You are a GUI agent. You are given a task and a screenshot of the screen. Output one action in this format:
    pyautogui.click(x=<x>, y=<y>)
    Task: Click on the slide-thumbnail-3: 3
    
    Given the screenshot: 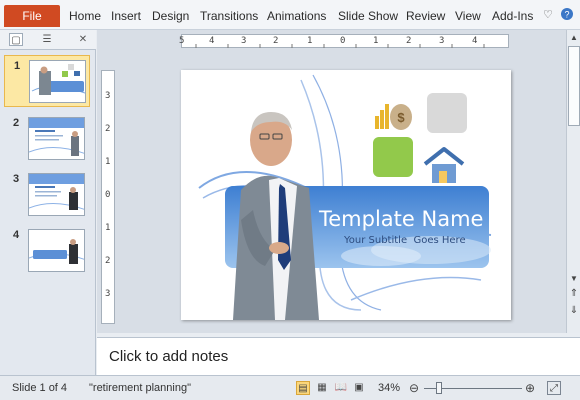 What is the action you would take?
    pyautogui.click(x=47, y=195)
    